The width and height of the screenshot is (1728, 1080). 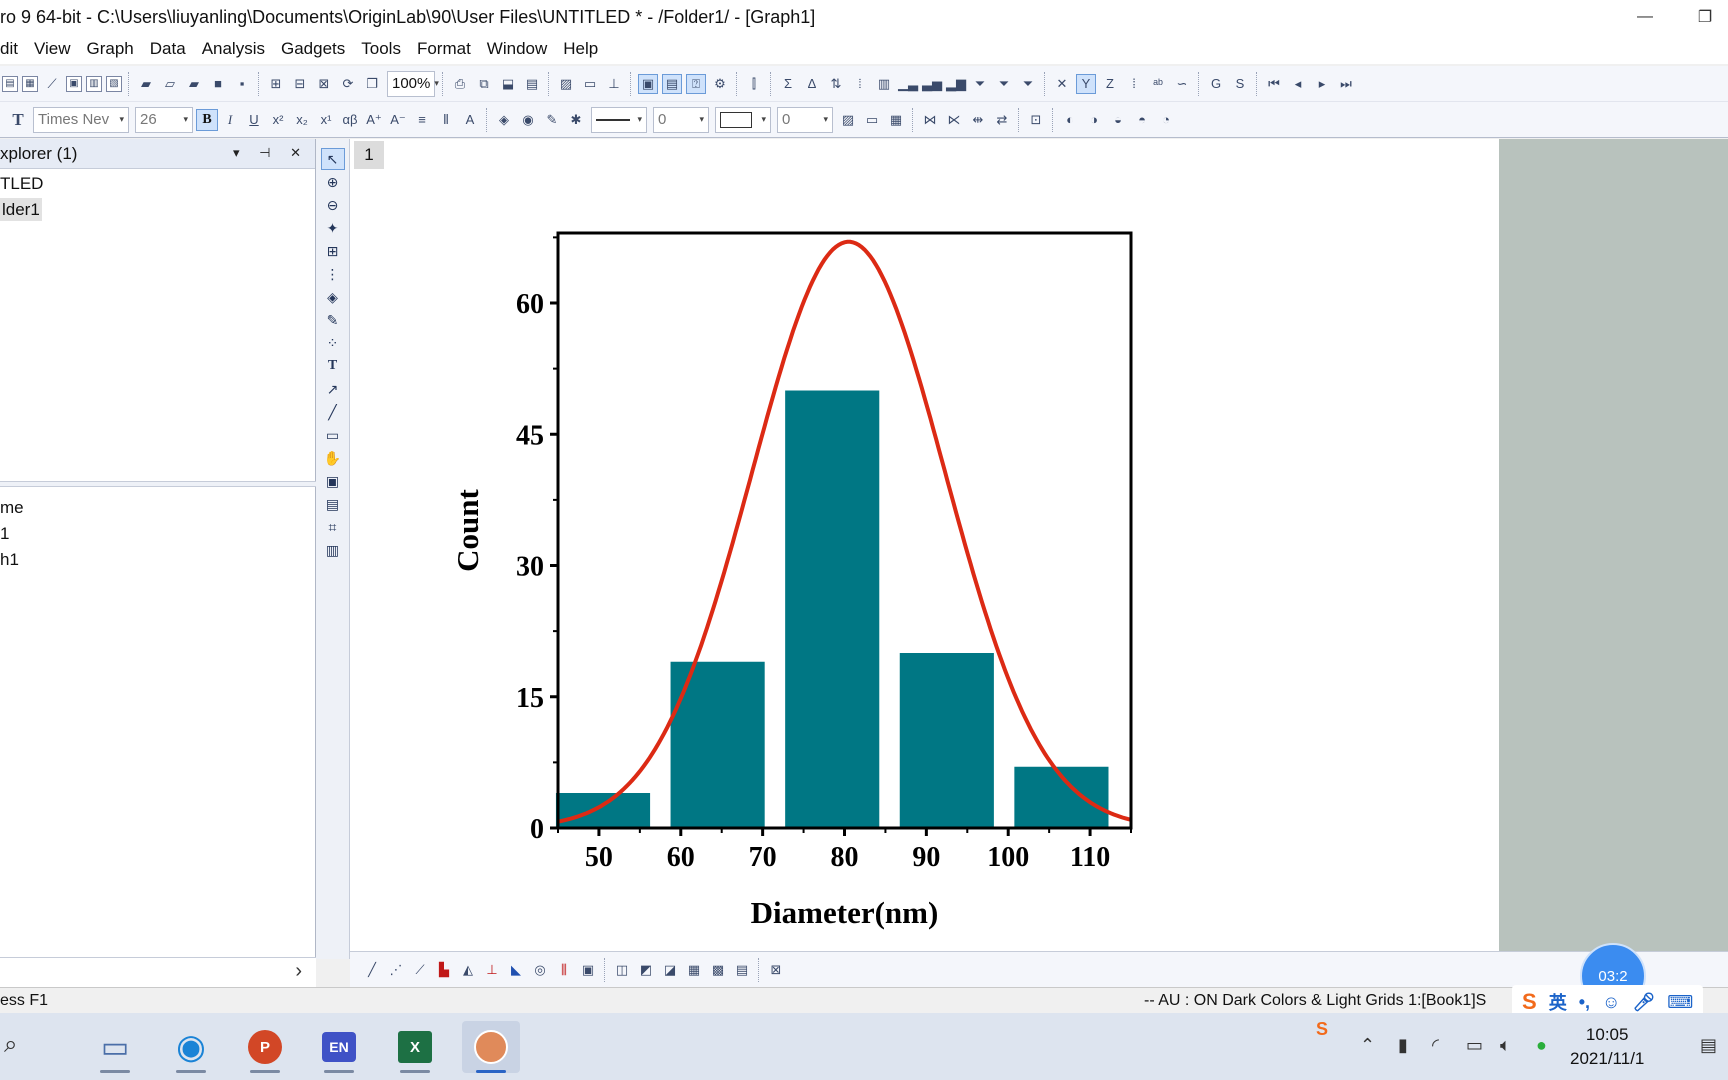 What do you see at coordinates (1322, 1029) in the screenshot?
I see `sogou-tray-icon: S` at bounding box center [1322, 1029].